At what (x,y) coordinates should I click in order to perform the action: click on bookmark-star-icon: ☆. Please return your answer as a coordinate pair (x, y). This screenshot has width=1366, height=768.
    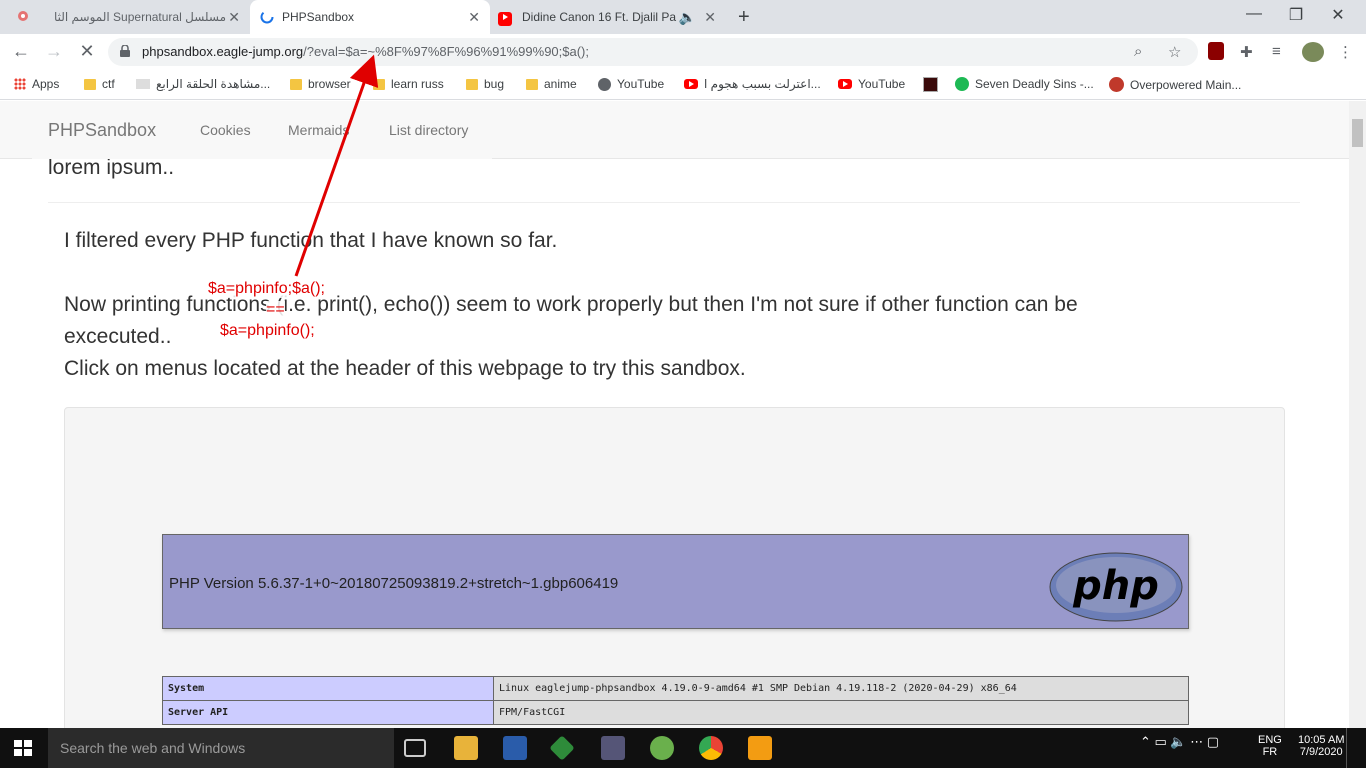
    Looking at the image, I should click on (1174, 52).